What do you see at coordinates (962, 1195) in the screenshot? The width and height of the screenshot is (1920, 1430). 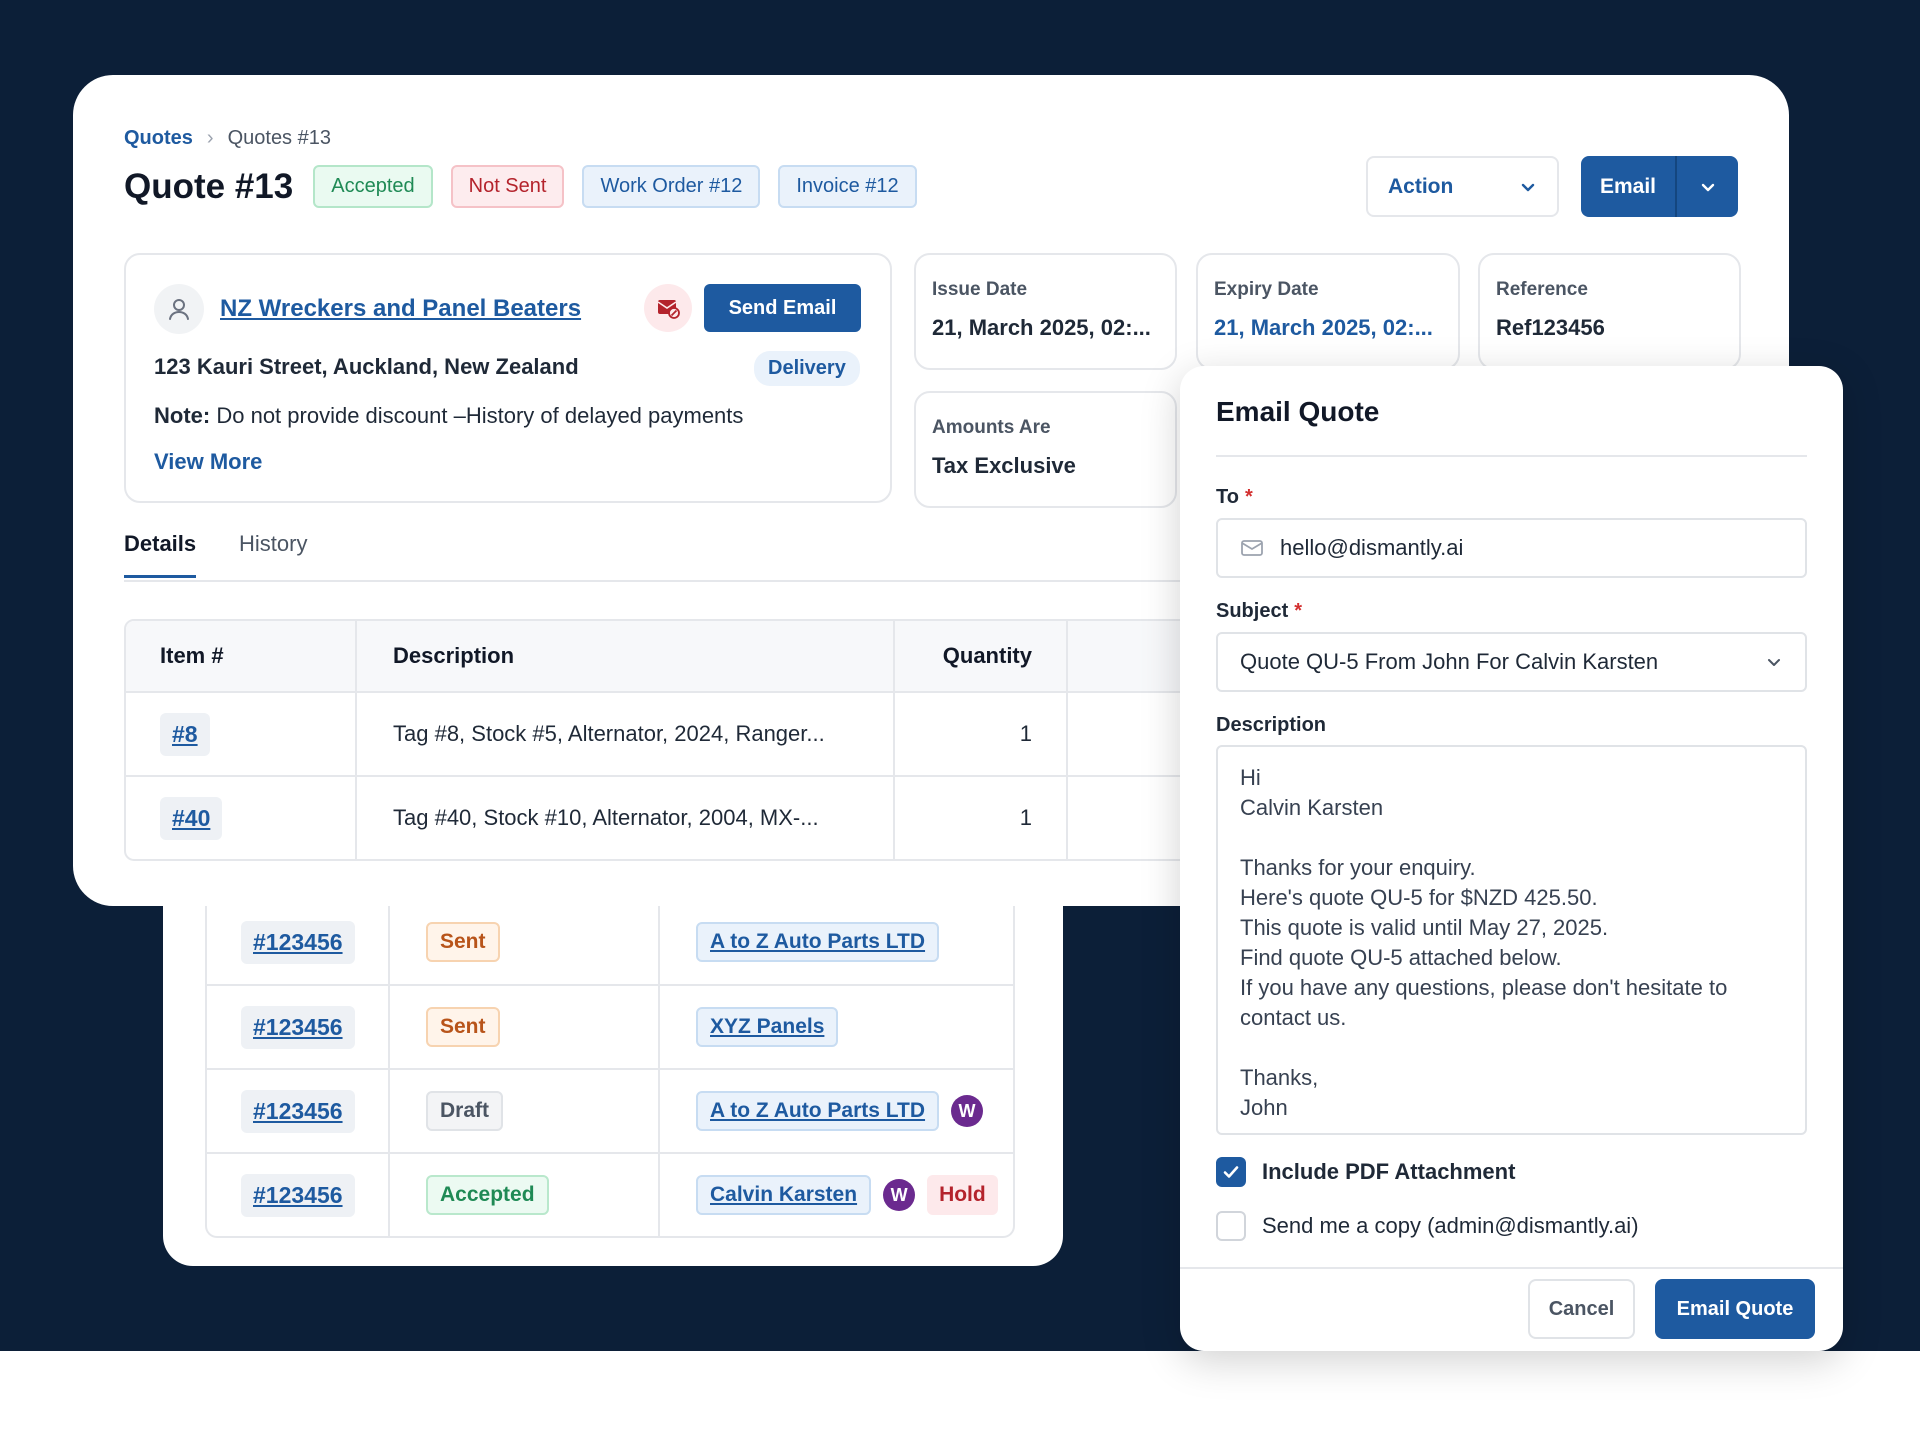 I see `hold-badge: Hold` at bounding box center [962, 1195].